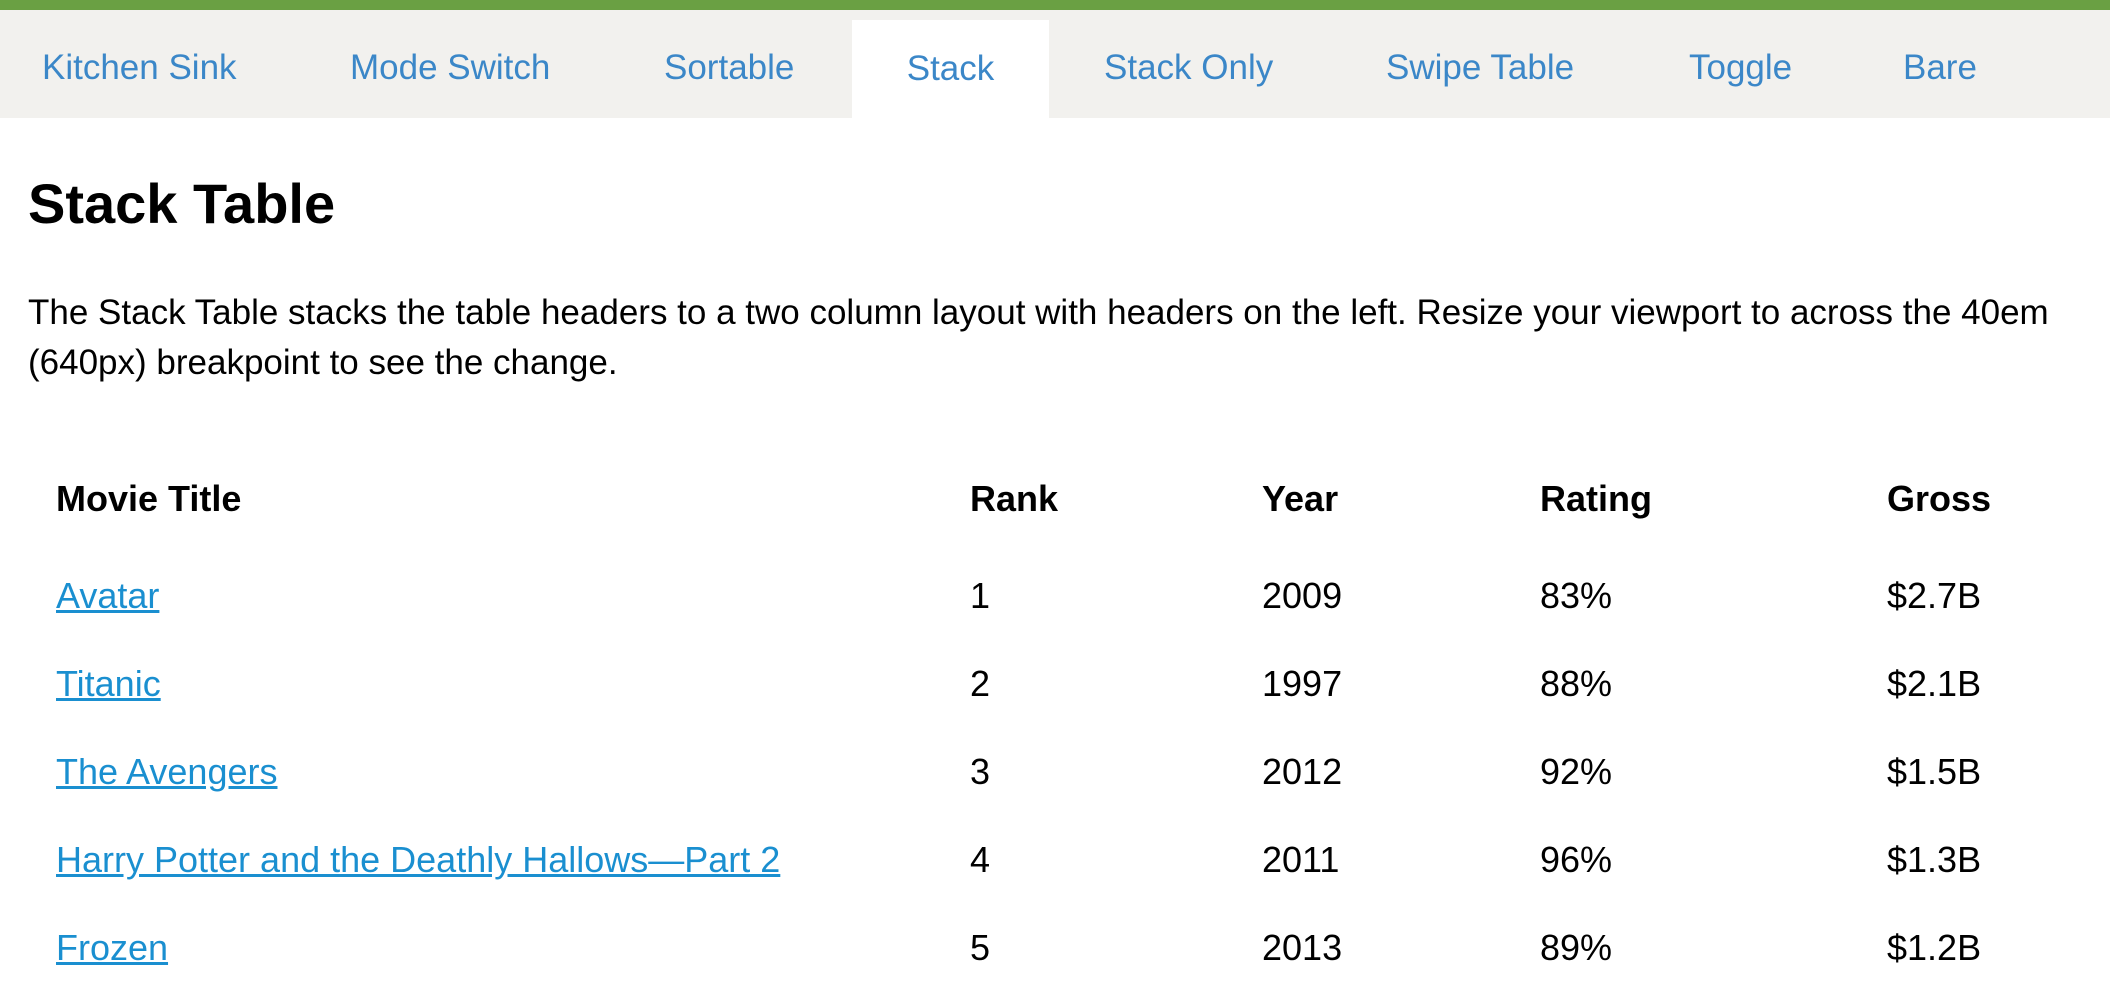 This screenshot has height=990, width=2110. I want to click on table-header-row: Movie Title Rank Year Rating Gross, so click(1055, 499).